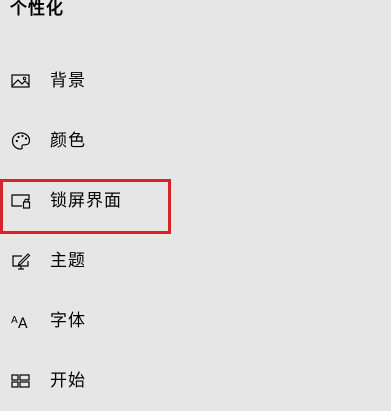  What do you see at coordinates (195, 261) in the screenshot?
I see `nav-item-themes: 主题` at bounding box center [195, 261].